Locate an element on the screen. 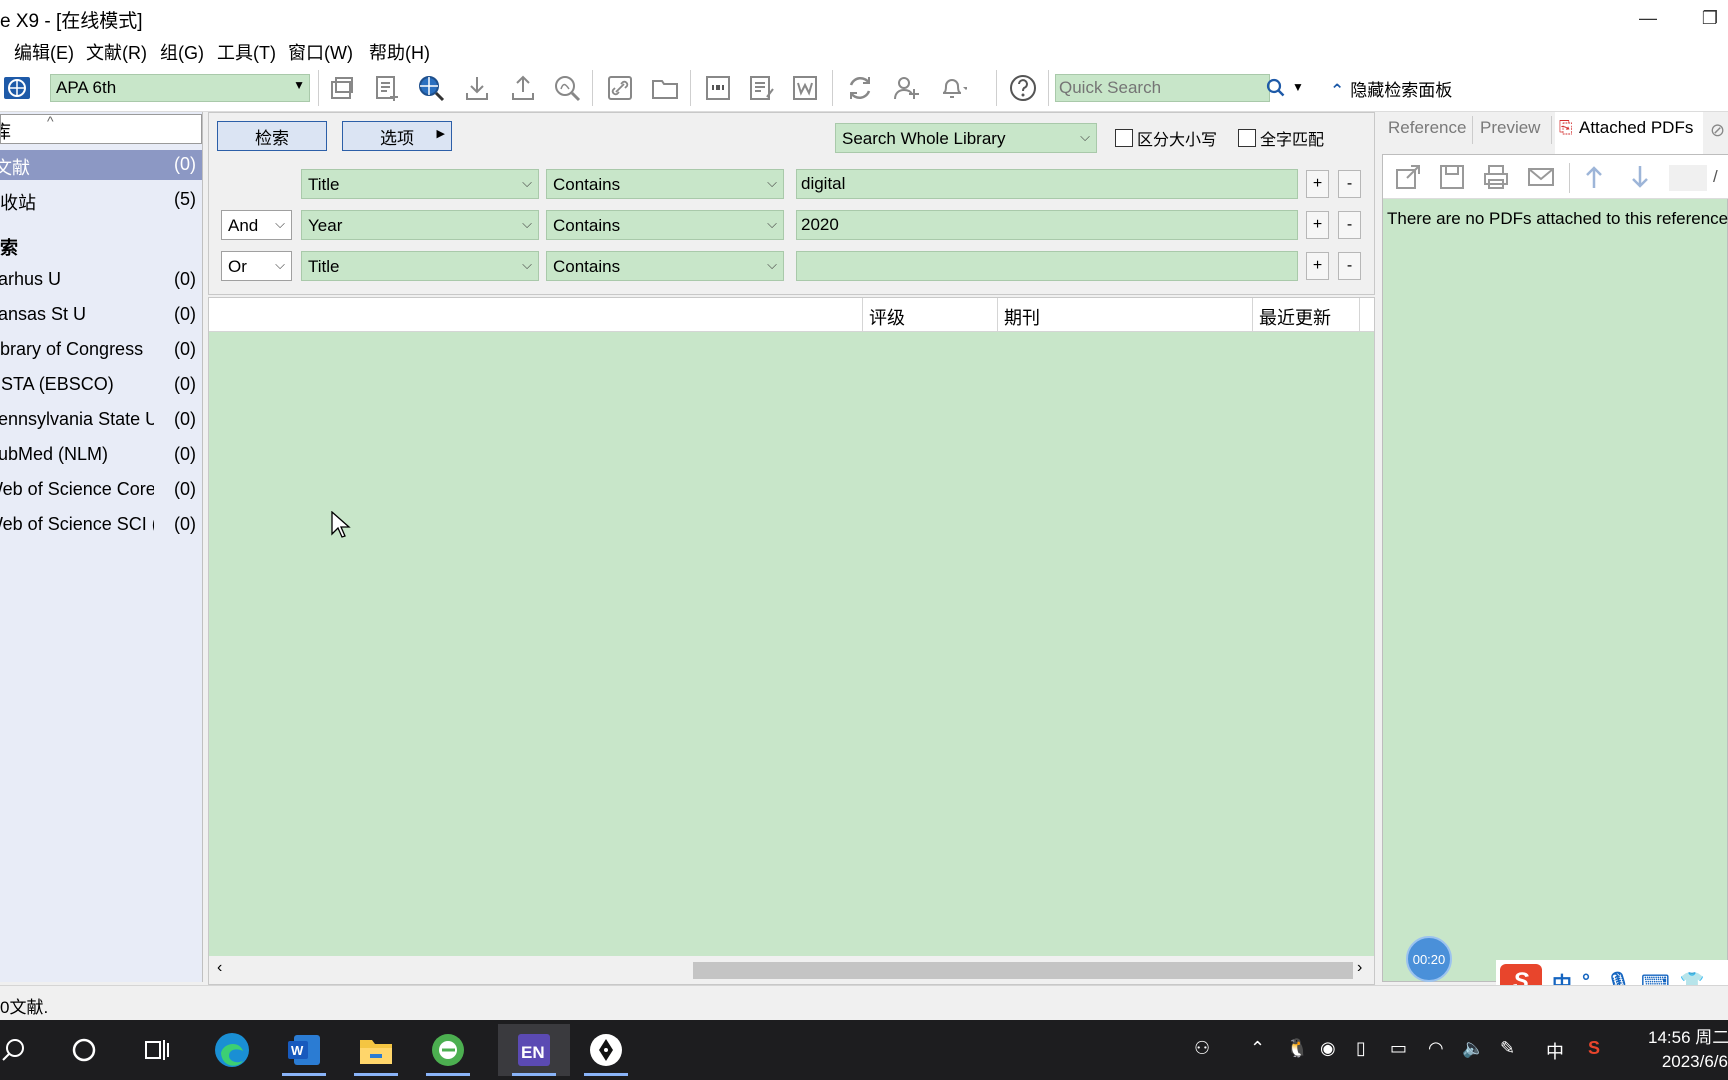 Image resolution: width=1728 pixels, height=1080 pixels. menu-references: 文献(R) is located at coordinates (116, 52).